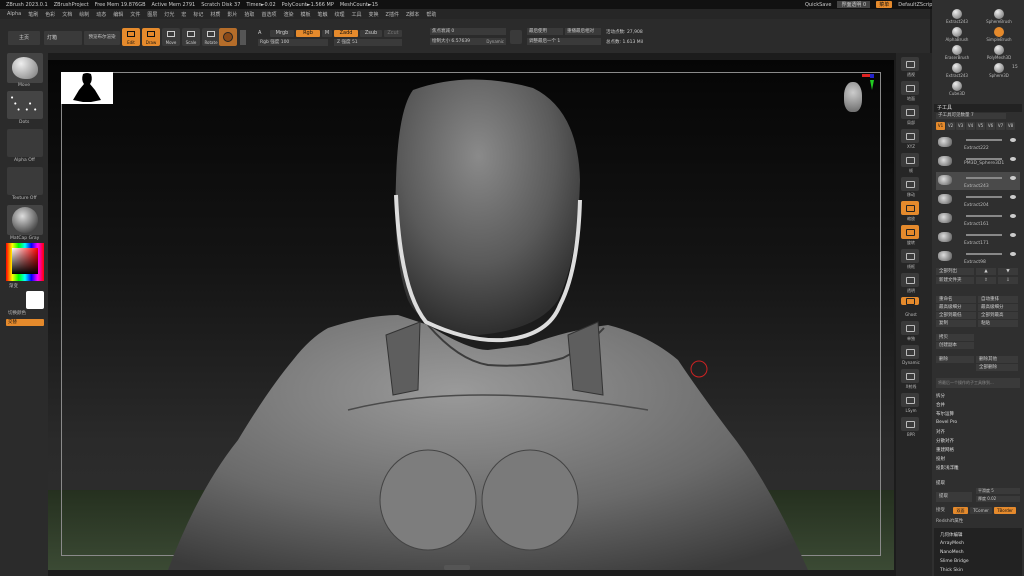  What do you see at coordinates (957, 54) in the screenshot?
I see `tool-thumb: EraserBrush` at bounding box center [957, 54].